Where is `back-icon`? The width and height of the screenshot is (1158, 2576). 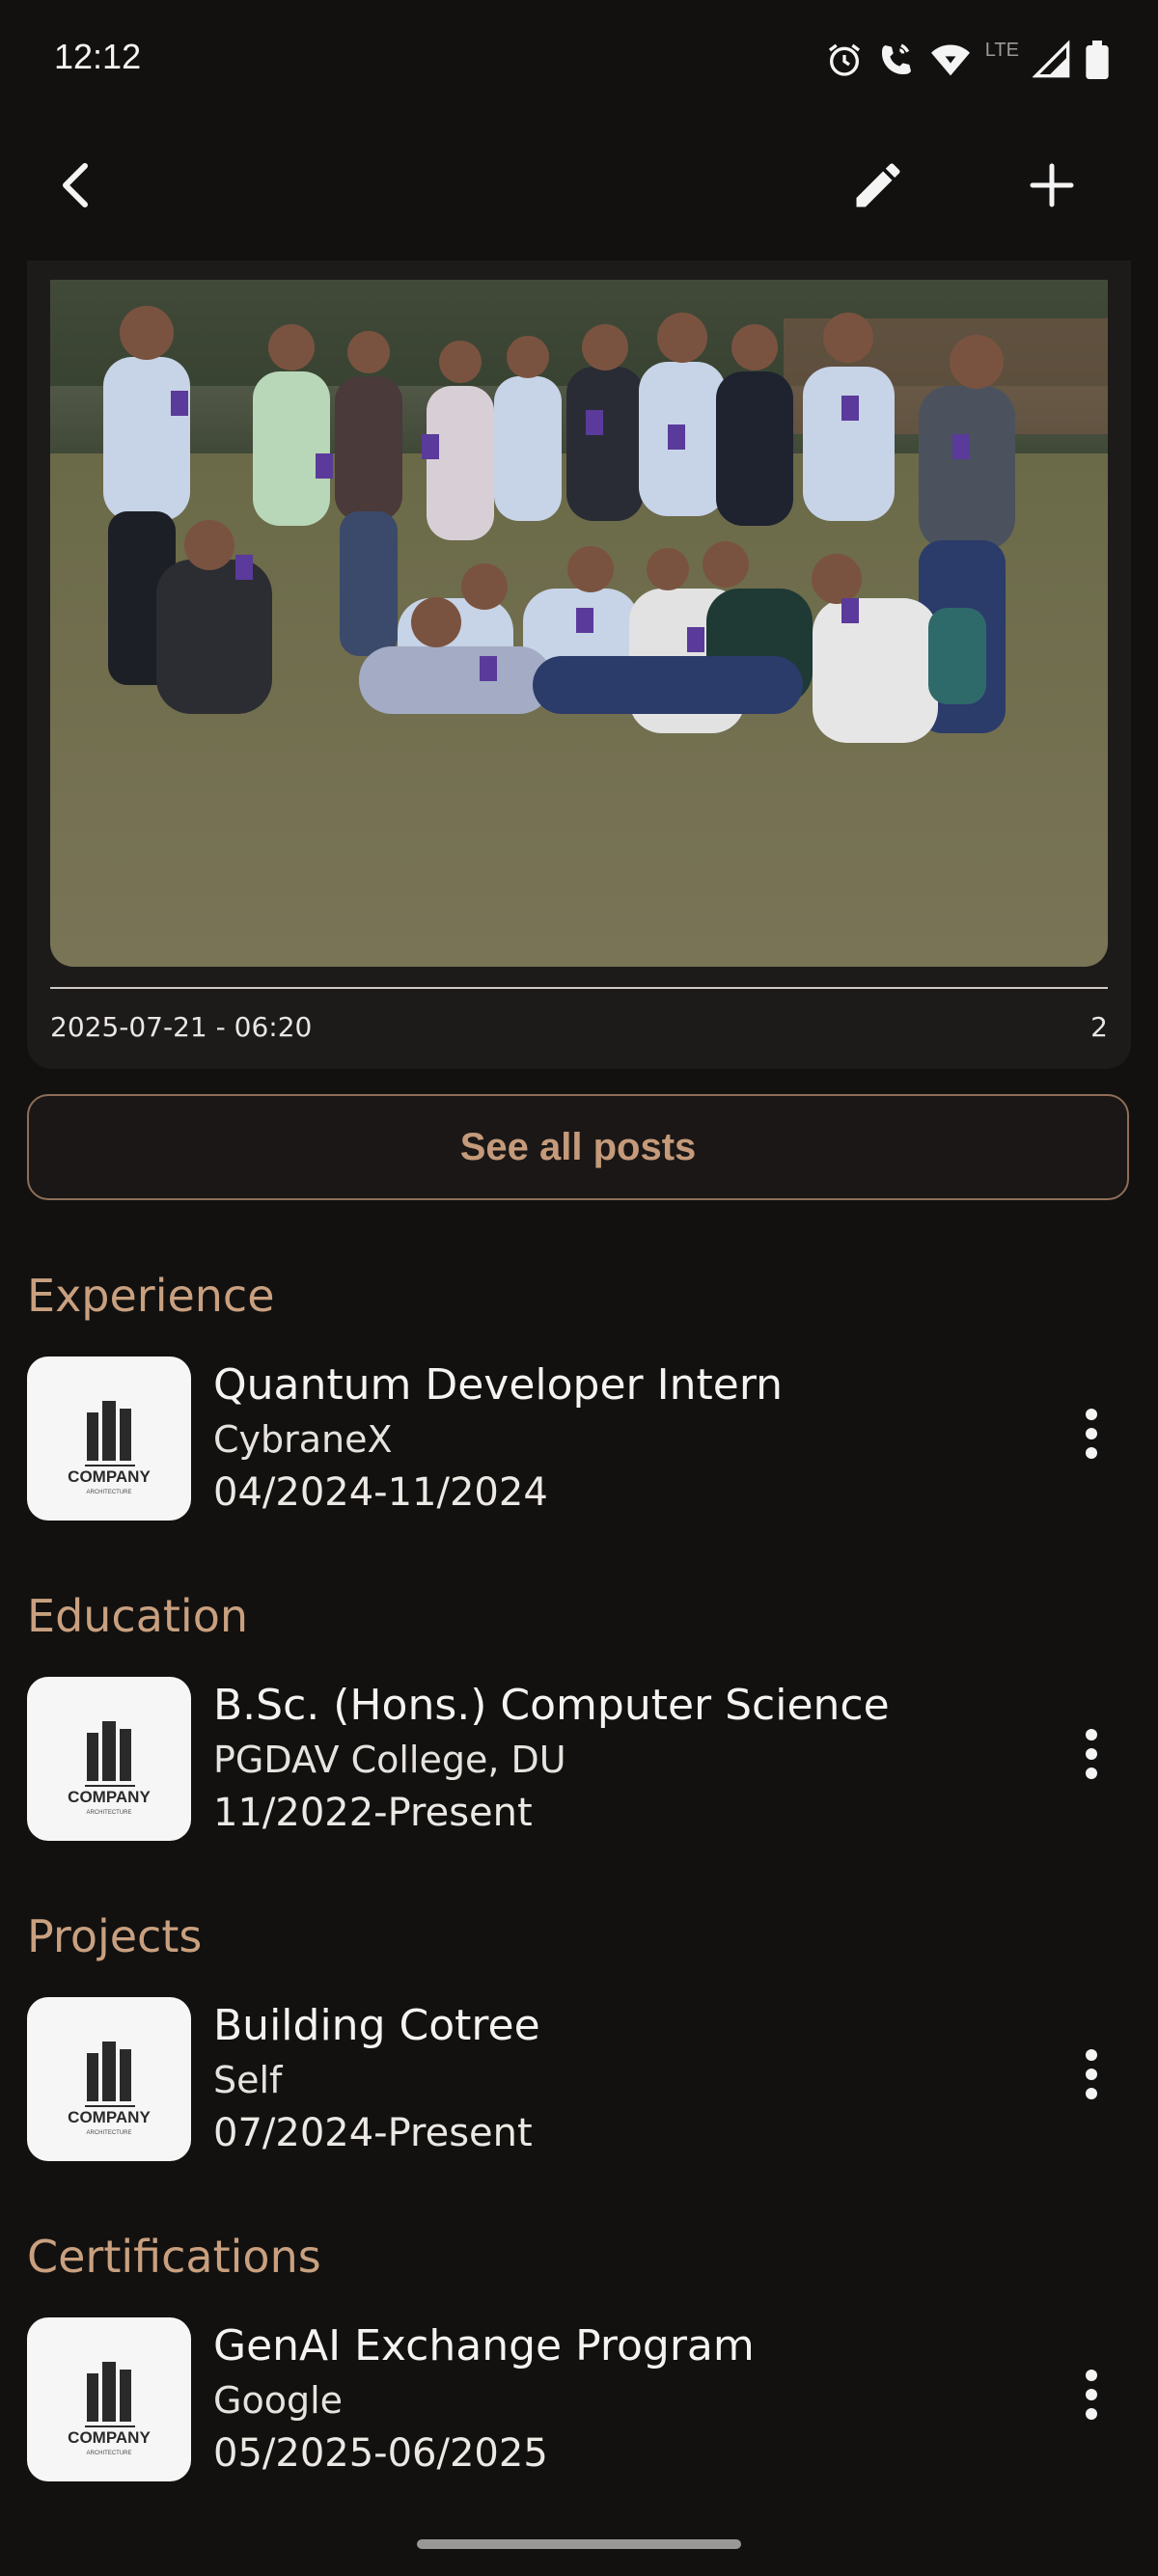 back-icon is located at coordinates (75, 185).